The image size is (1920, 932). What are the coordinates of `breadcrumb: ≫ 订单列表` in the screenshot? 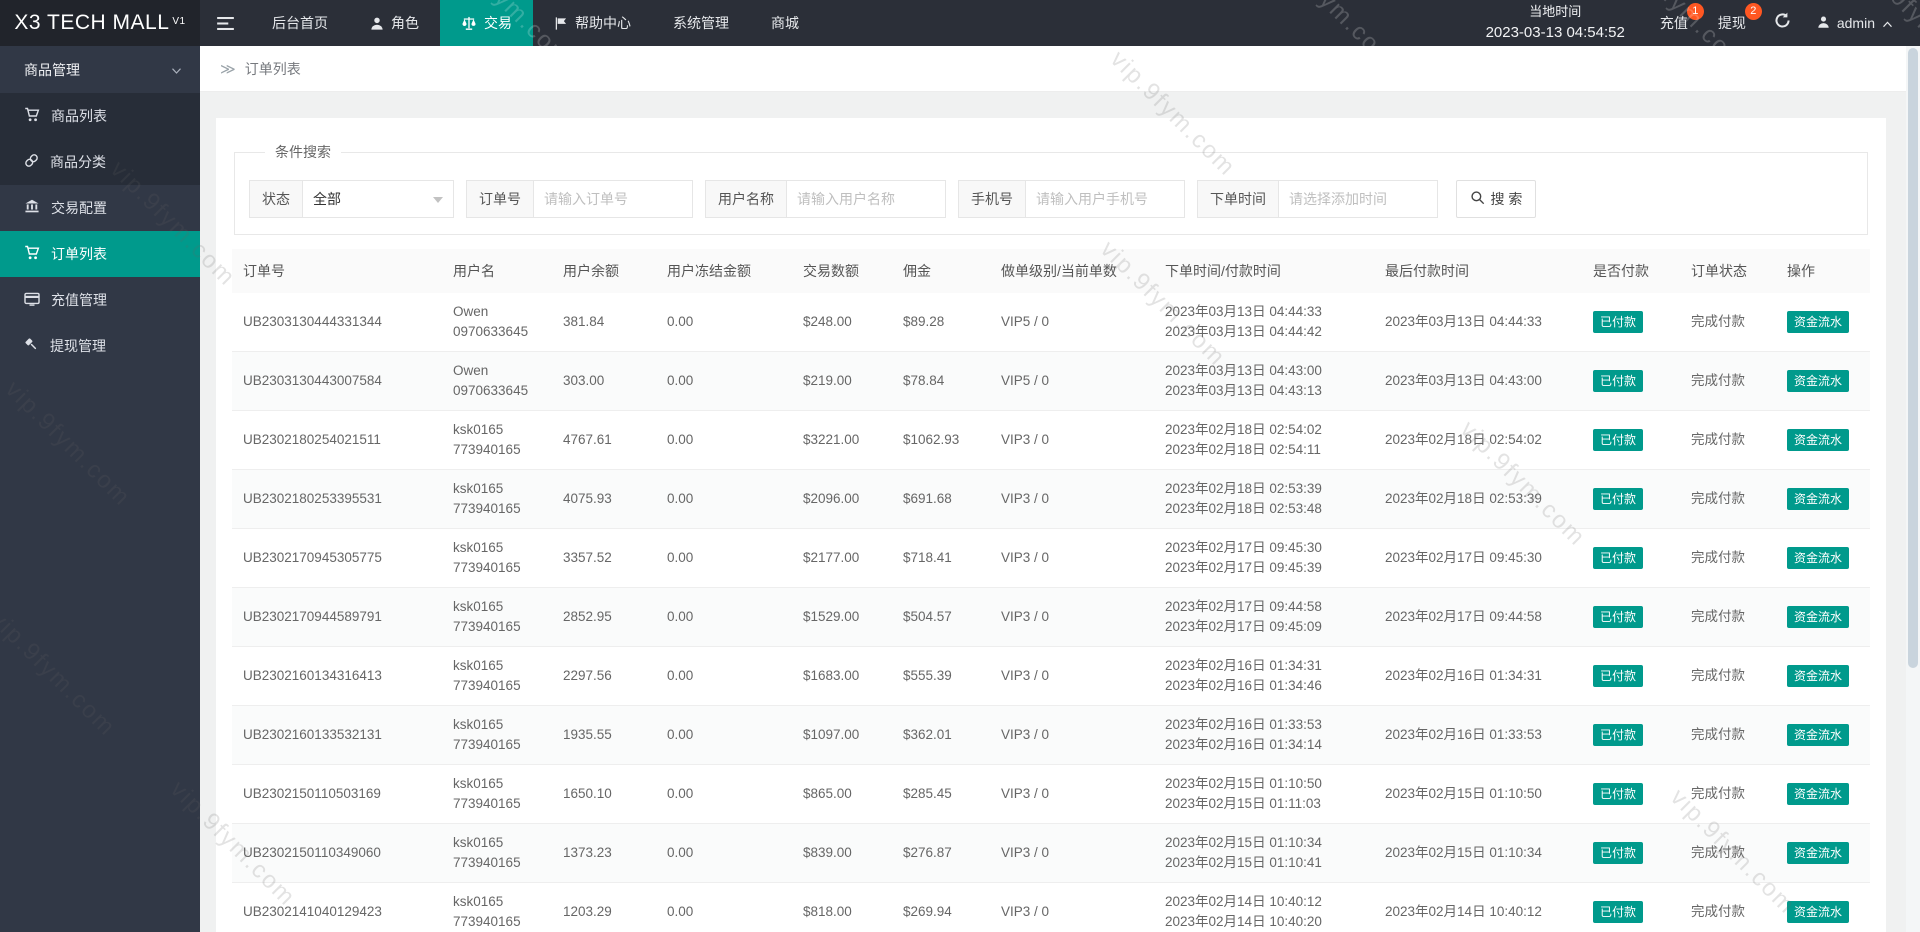 It's located at (1053, 69).